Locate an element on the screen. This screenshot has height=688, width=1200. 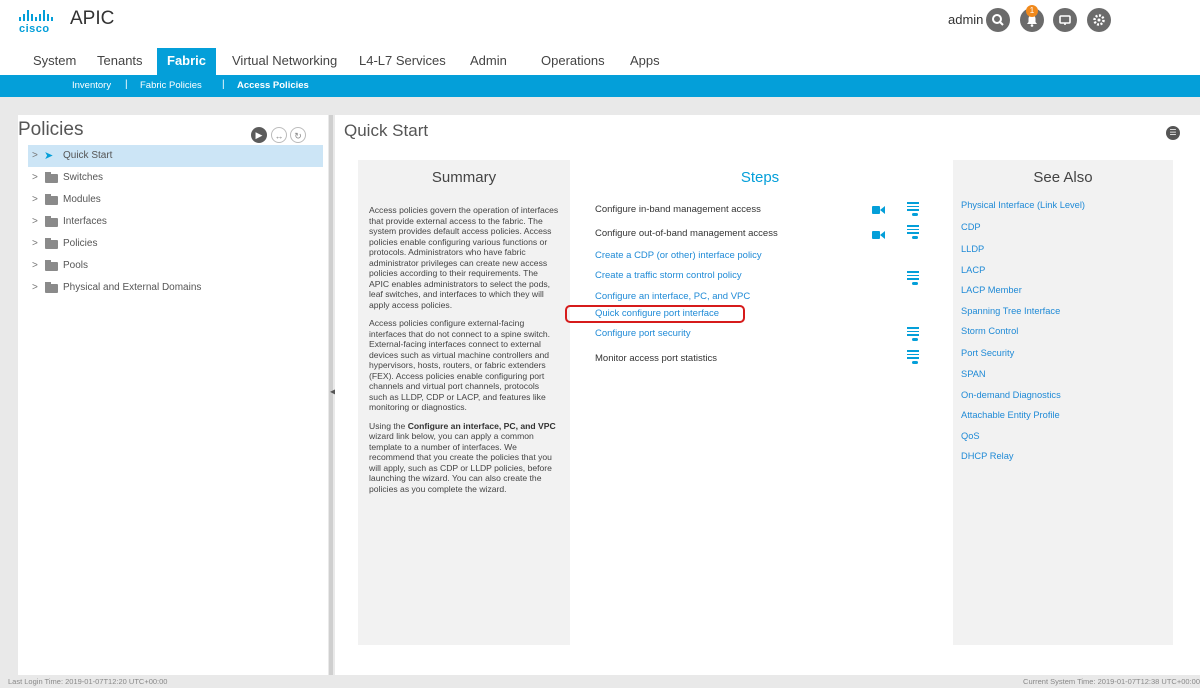
top-bar: cisco APIC admin 1 is located at coordinates (600, 22).